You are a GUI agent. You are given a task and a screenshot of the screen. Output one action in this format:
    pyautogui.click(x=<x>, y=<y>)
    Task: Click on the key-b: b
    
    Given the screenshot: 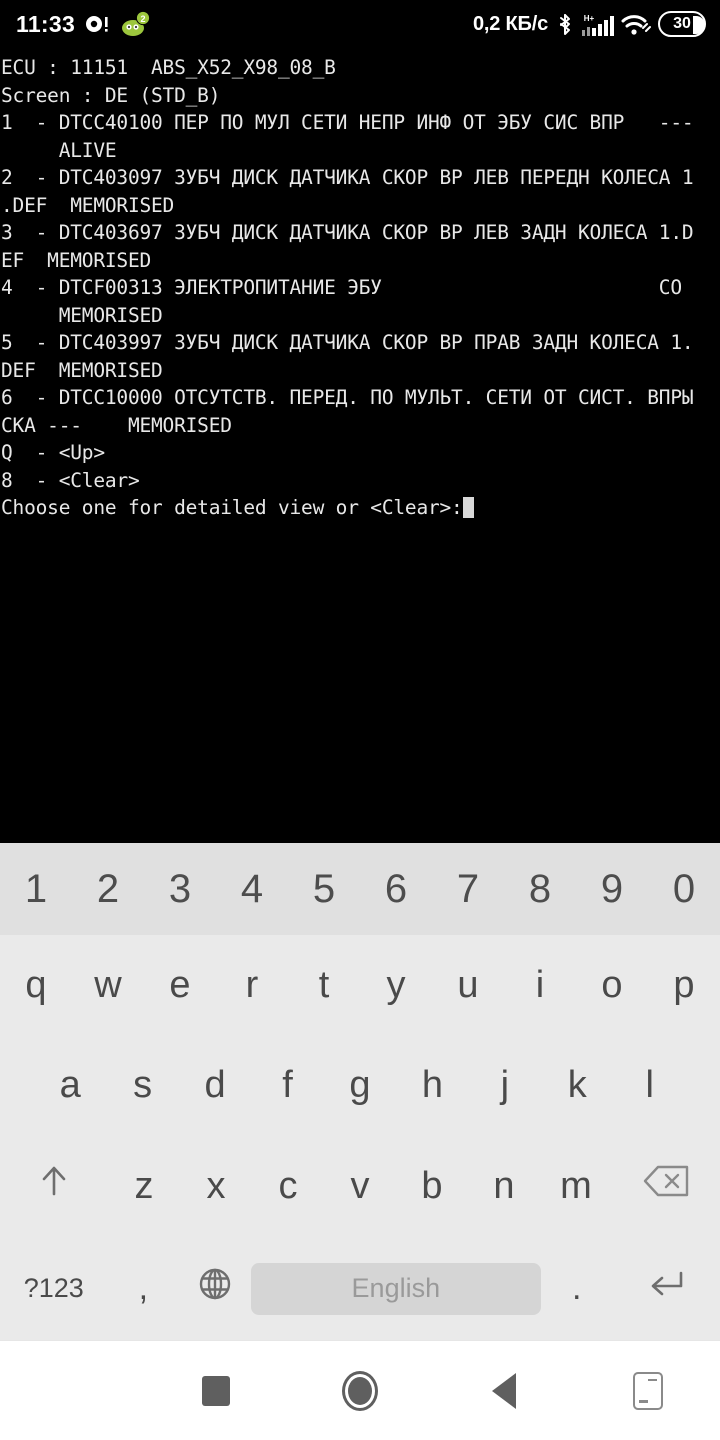 What is the action you would take?
    pyautogui.click(x=432, y=1186)
    